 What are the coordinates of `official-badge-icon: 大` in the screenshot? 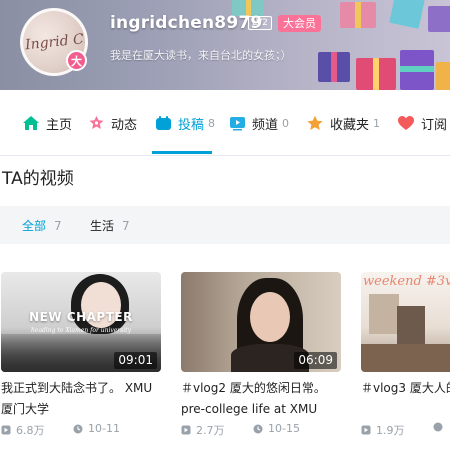 It's located at (76, 60).